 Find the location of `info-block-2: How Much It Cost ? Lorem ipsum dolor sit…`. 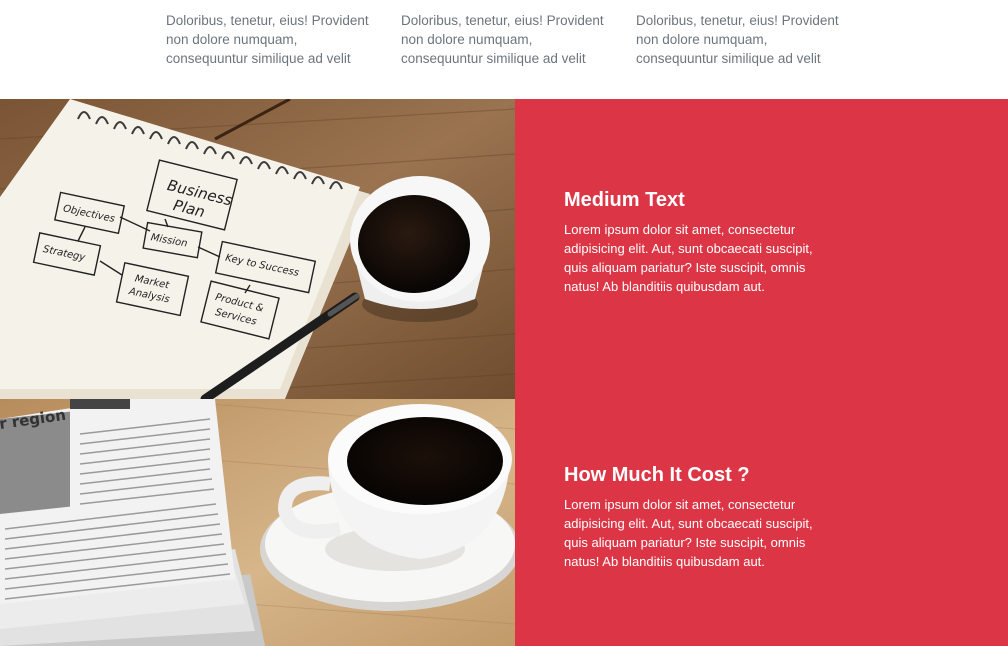

info-block-2: How Much It Cost ? Lorem ipsum dolor sit… is located at coordinates (691, 517).